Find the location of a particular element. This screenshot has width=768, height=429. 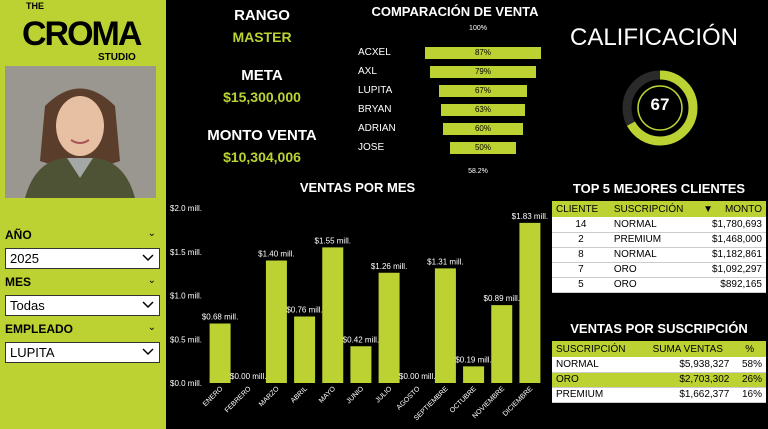

table-cell: $5,938,327 is located at coordinates (688, 365).